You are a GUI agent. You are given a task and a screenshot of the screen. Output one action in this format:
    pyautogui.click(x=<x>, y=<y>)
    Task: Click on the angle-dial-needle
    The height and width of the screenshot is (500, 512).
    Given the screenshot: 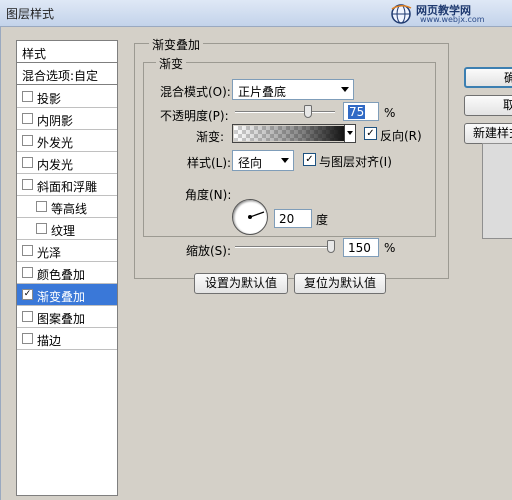 What is the action you would take?
    pyautogui.click(x=256, y=215)
    